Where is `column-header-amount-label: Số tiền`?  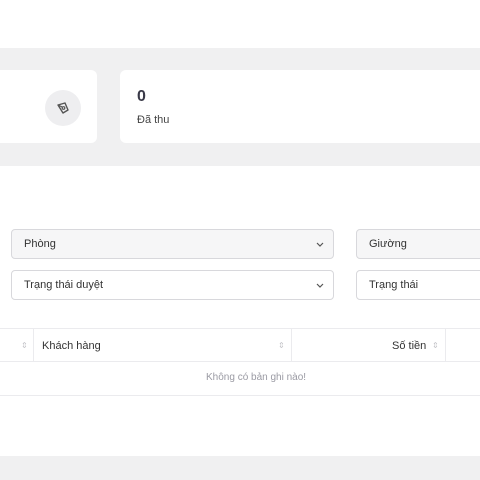 column-header-amount-label: Số tiền is located at coordinates (409, 345).